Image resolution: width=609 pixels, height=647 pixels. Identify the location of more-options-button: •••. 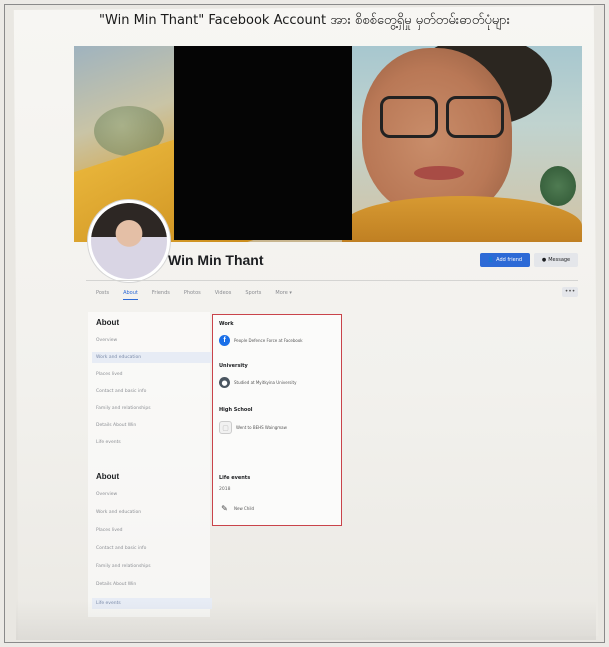
(570, 292).